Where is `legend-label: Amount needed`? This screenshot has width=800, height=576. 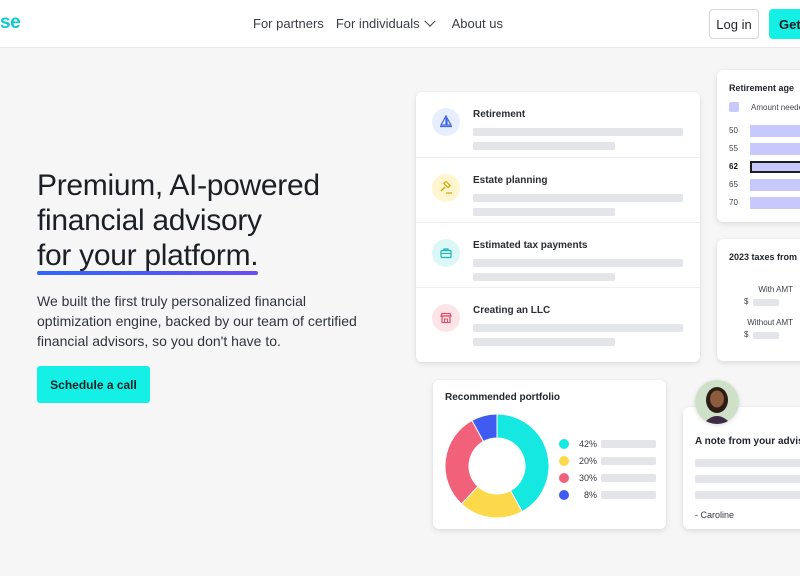
legend-label: Amount needed is located at coordinates (775, 107).